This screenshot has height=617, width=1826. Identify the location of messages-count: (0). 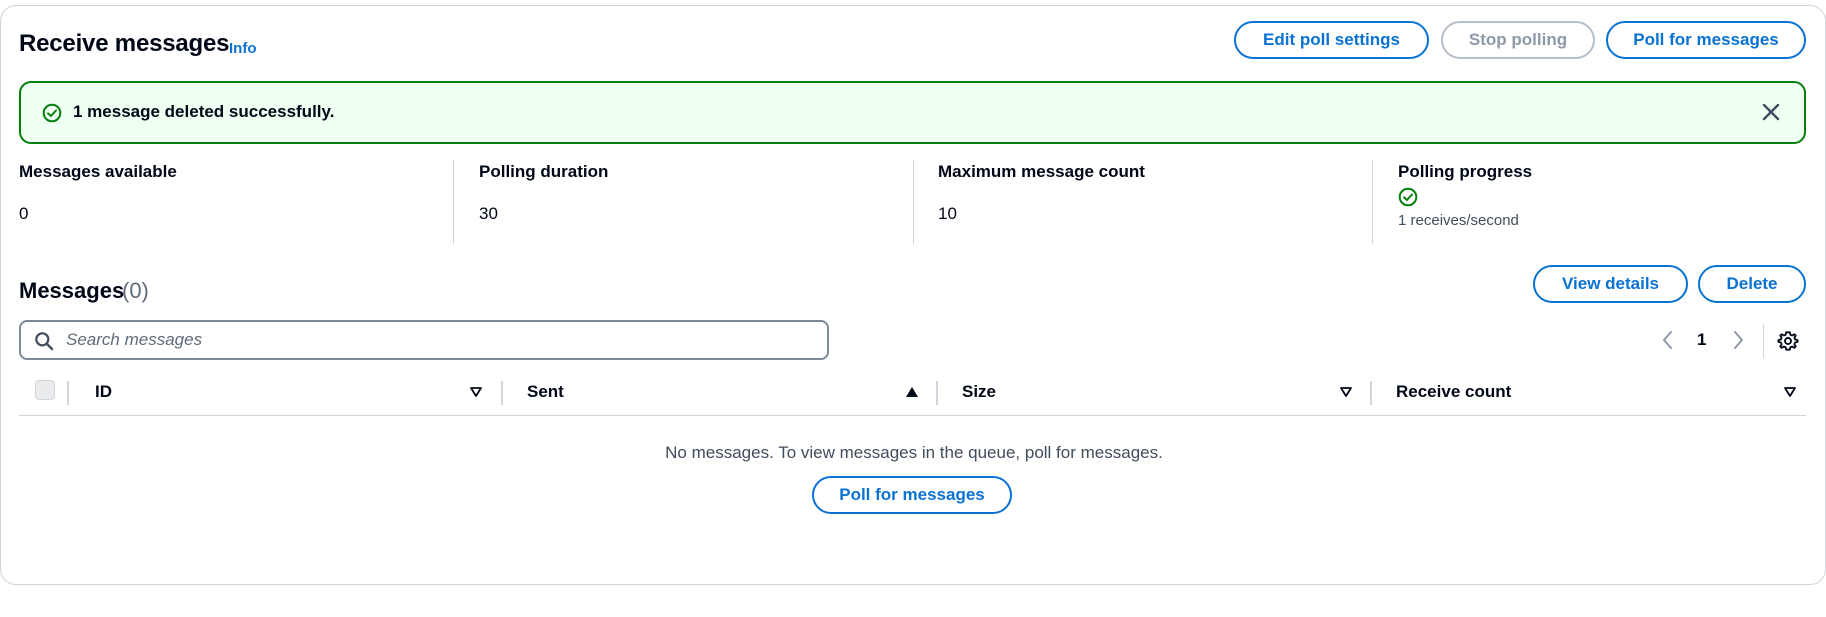
(135, 290).